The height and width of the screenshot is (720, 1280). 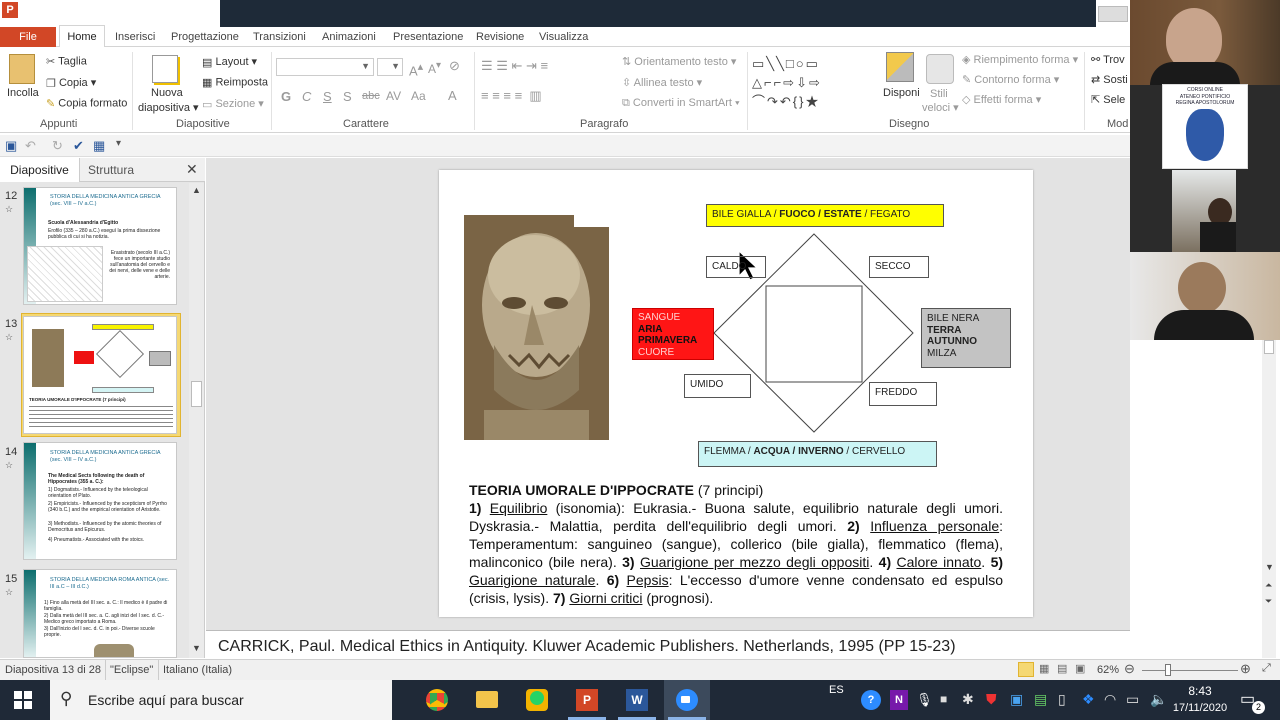 What do you see at coordinates (30, 146) in the screenshot?
I see `undo-icon: ↶` at bounding box center [30, 146].